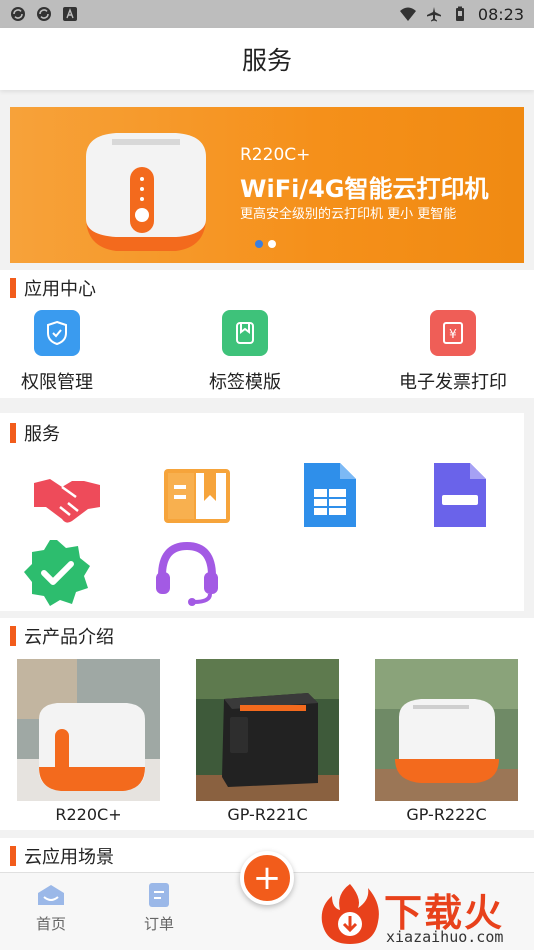 The width and height of the screenshot is (534, 950). I want to click on banner-pagination, so click(265, 244).